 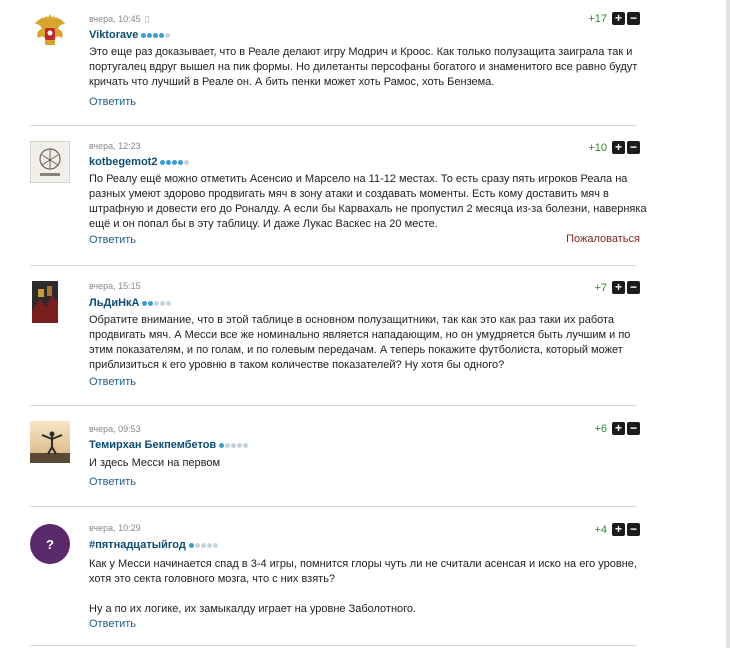 I want to click on comment-author: Viktorave, so click(x=130, y=35).